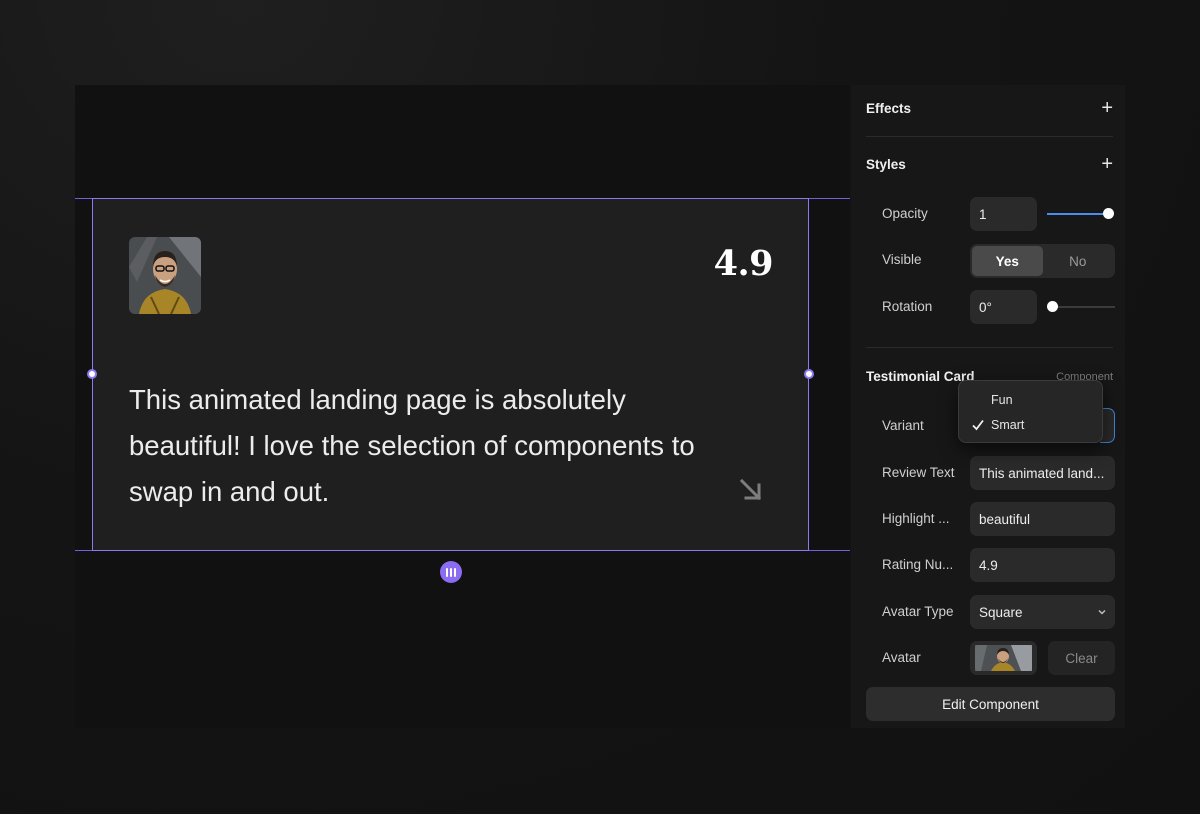  Describe the element at coordinates (901, 657) in the screenshot. I see `avatar-label: Avatar` at that location.